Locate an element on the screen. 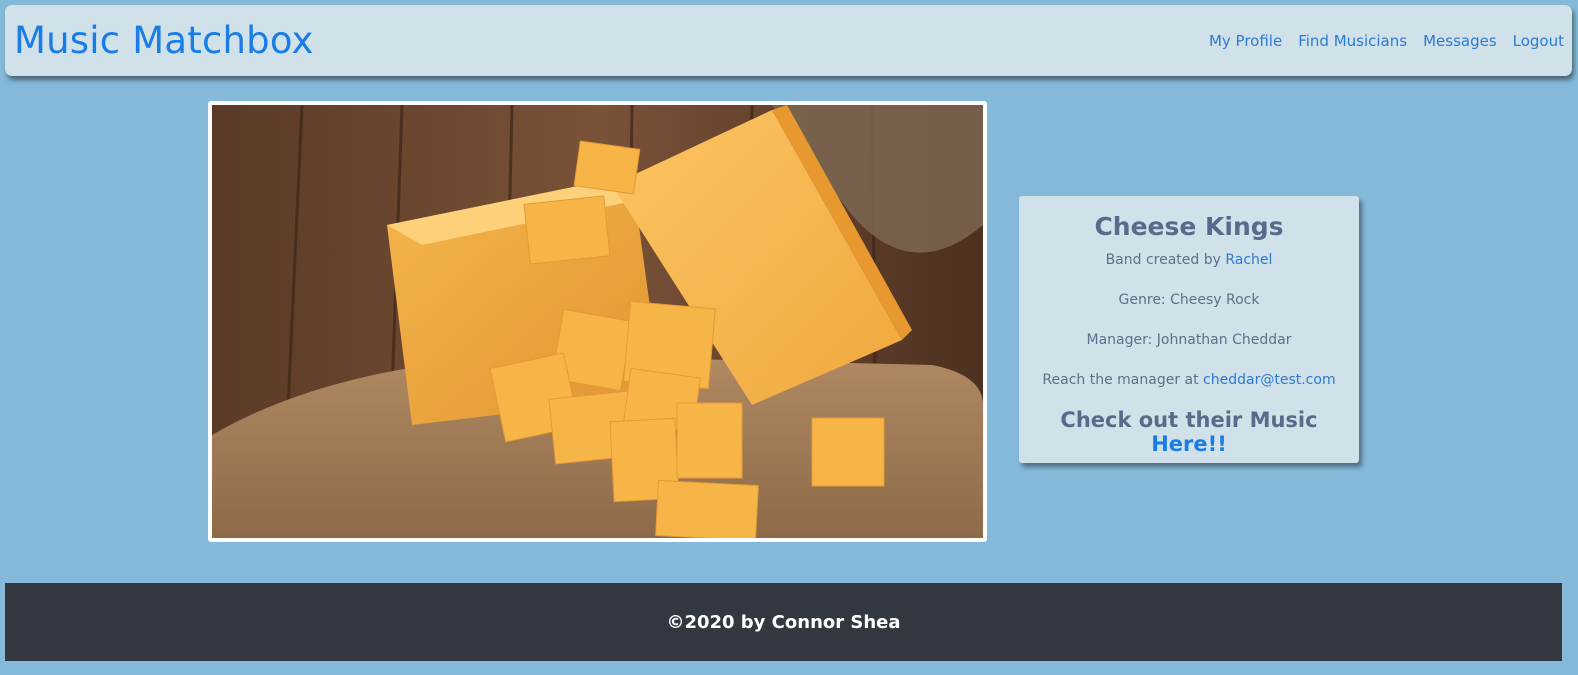  brand-logo-link: Music Matchbox is located at coordinates (164, 40).